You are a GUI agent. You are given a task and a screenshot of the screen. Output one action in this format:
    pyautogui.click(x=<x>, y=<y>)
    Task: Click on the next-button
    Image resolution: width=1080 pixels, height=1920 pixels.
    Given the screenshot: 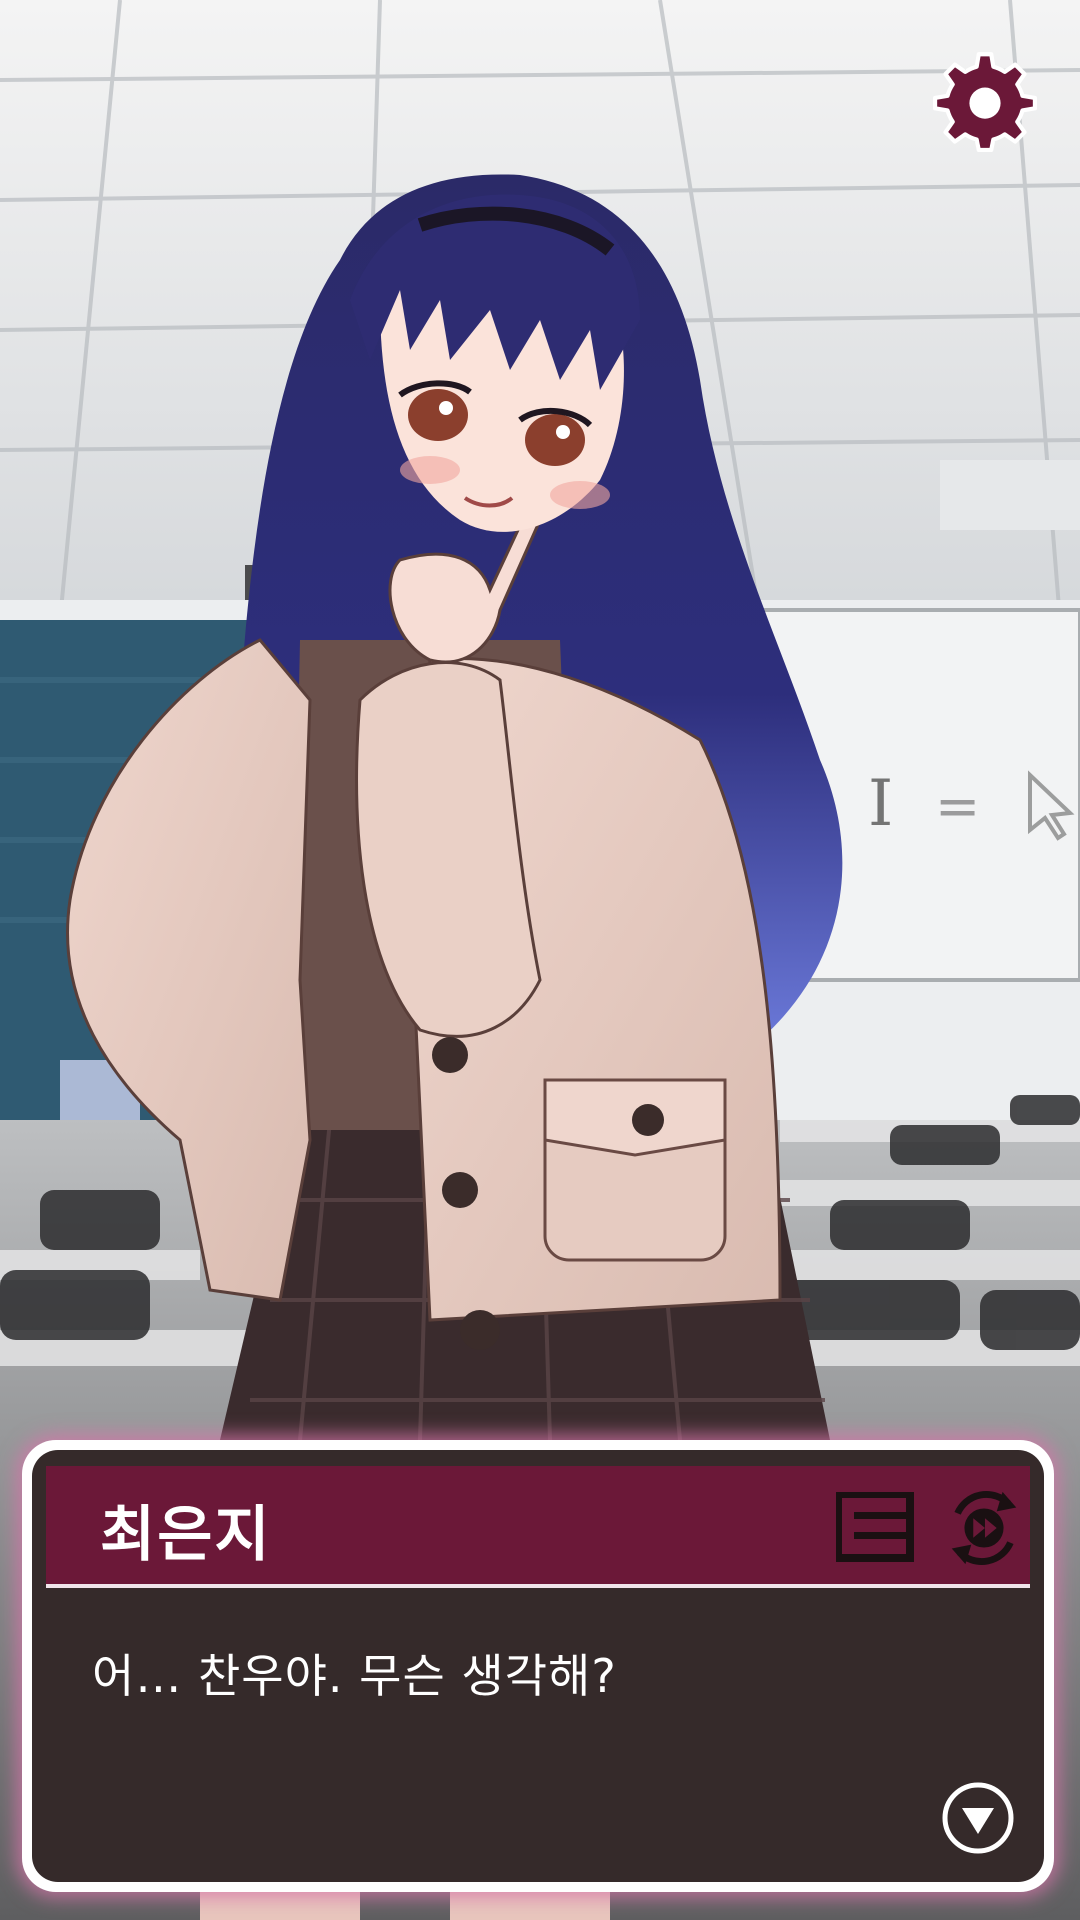 What is the action you would take?
    pyautogui.click(x=978, y=1818)
    